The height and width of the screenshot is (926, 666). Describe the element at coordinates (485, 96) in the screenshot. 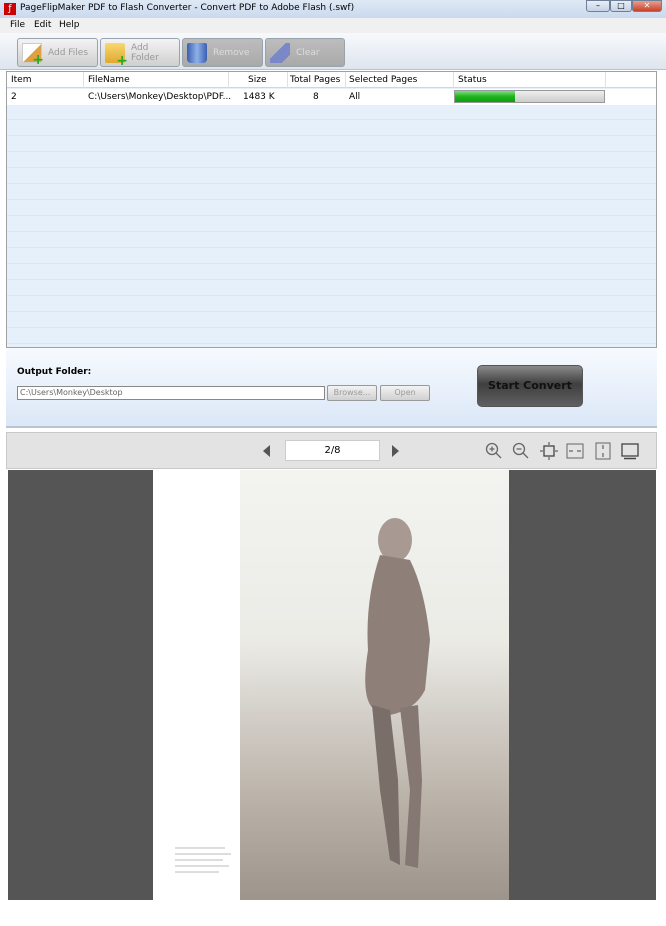

I see `progress-fill` at that location.